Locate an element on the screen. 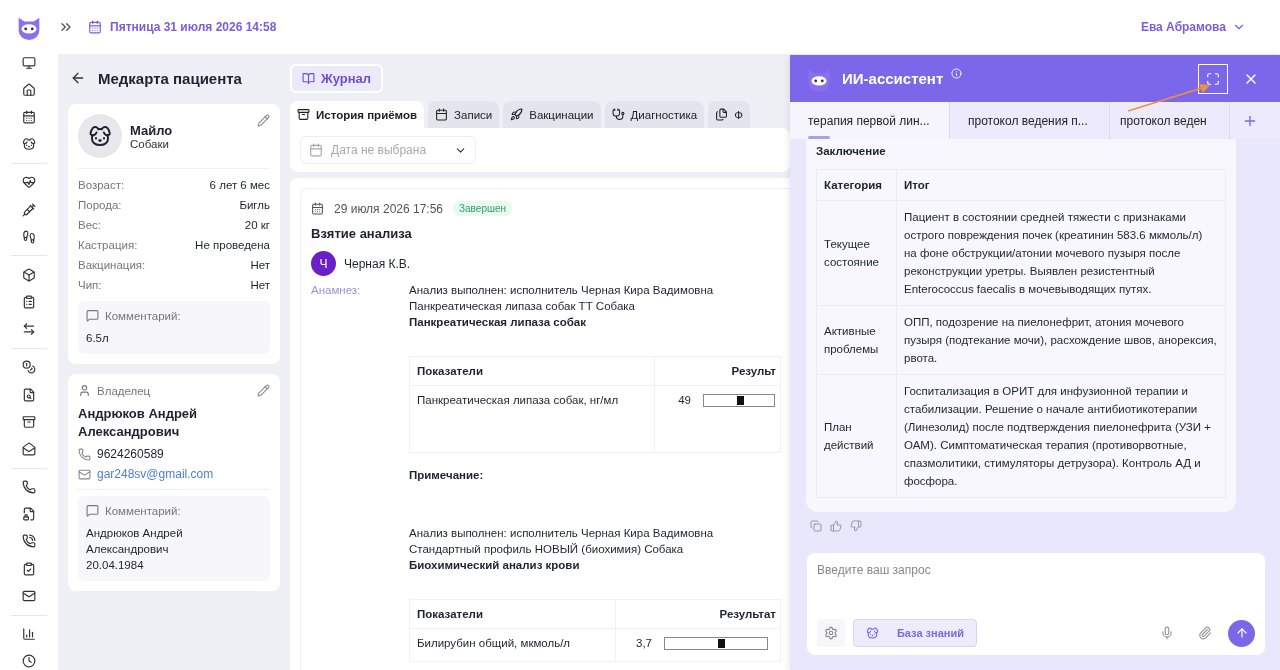 This screenshot has height=670, width=1280. field-label: Порода: is located at coordinates (100, 205).